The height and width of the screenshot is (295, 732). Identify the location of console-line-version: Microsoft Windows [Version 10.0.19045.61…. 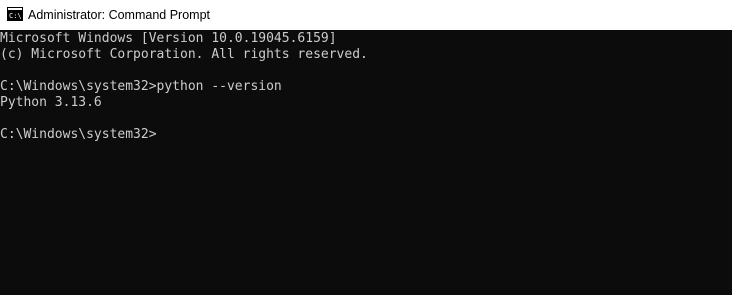
(168, 38).